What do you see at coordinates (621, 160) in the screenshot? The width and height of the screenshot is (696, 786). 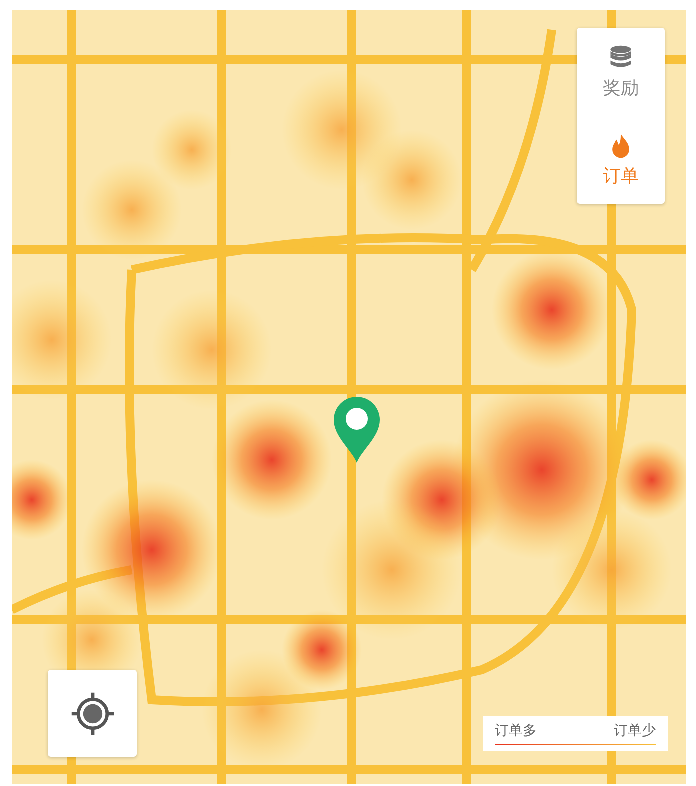 I see `layer-tab: 订单` at bounding box center [621, 160].